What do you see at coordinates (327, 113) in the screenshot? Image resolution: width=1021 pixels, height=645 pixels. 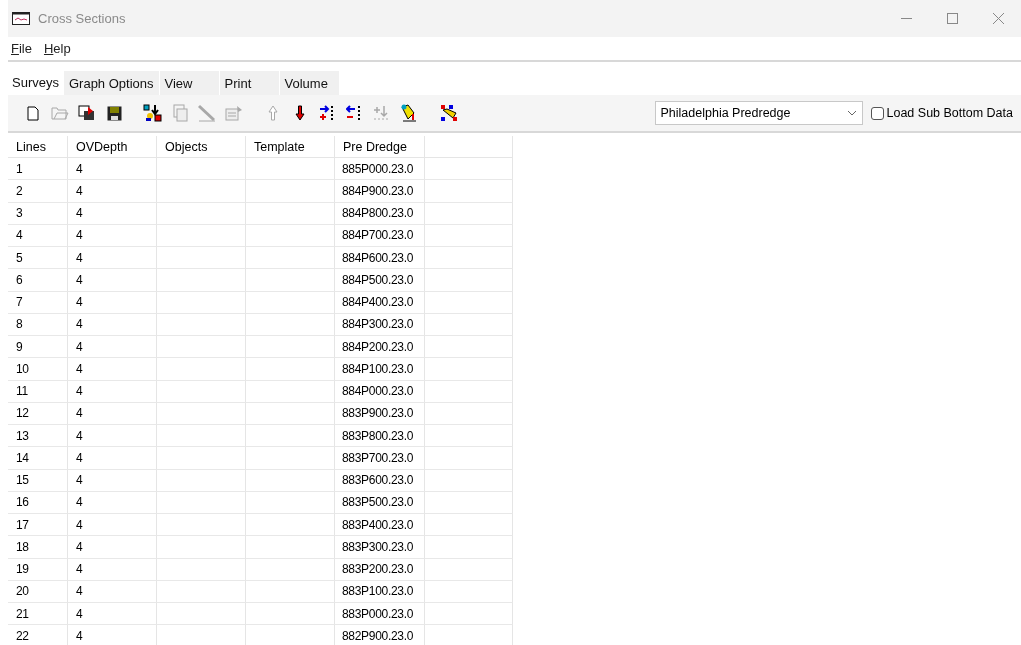 I see `insert-column-icon` at bounding box center [327, 113].